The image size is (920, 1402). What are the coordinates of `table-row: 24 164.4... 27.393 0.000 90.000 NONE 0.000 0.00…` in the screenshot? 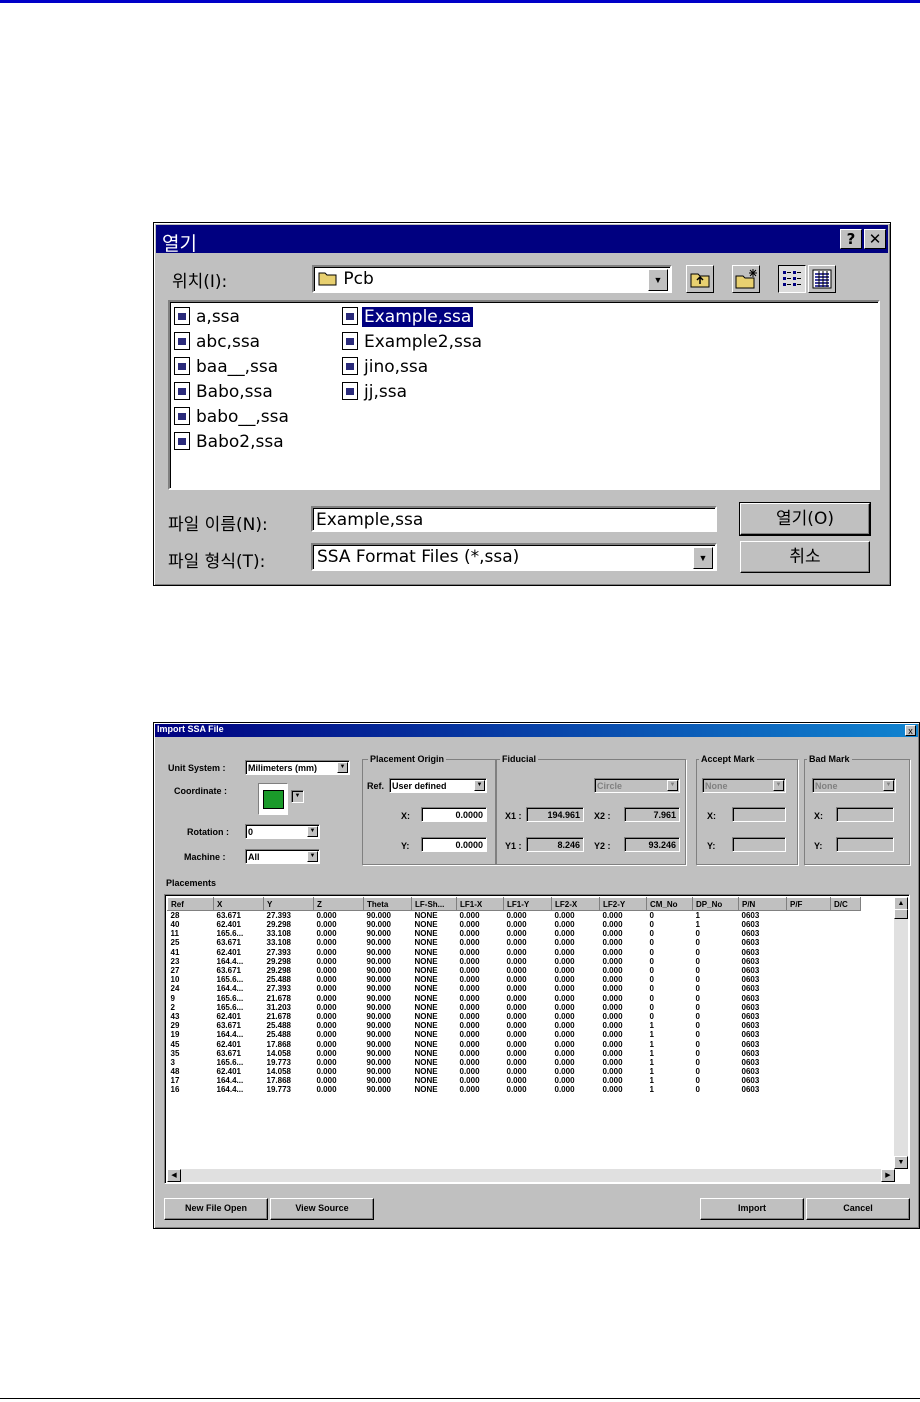 It's located at (514, 988).